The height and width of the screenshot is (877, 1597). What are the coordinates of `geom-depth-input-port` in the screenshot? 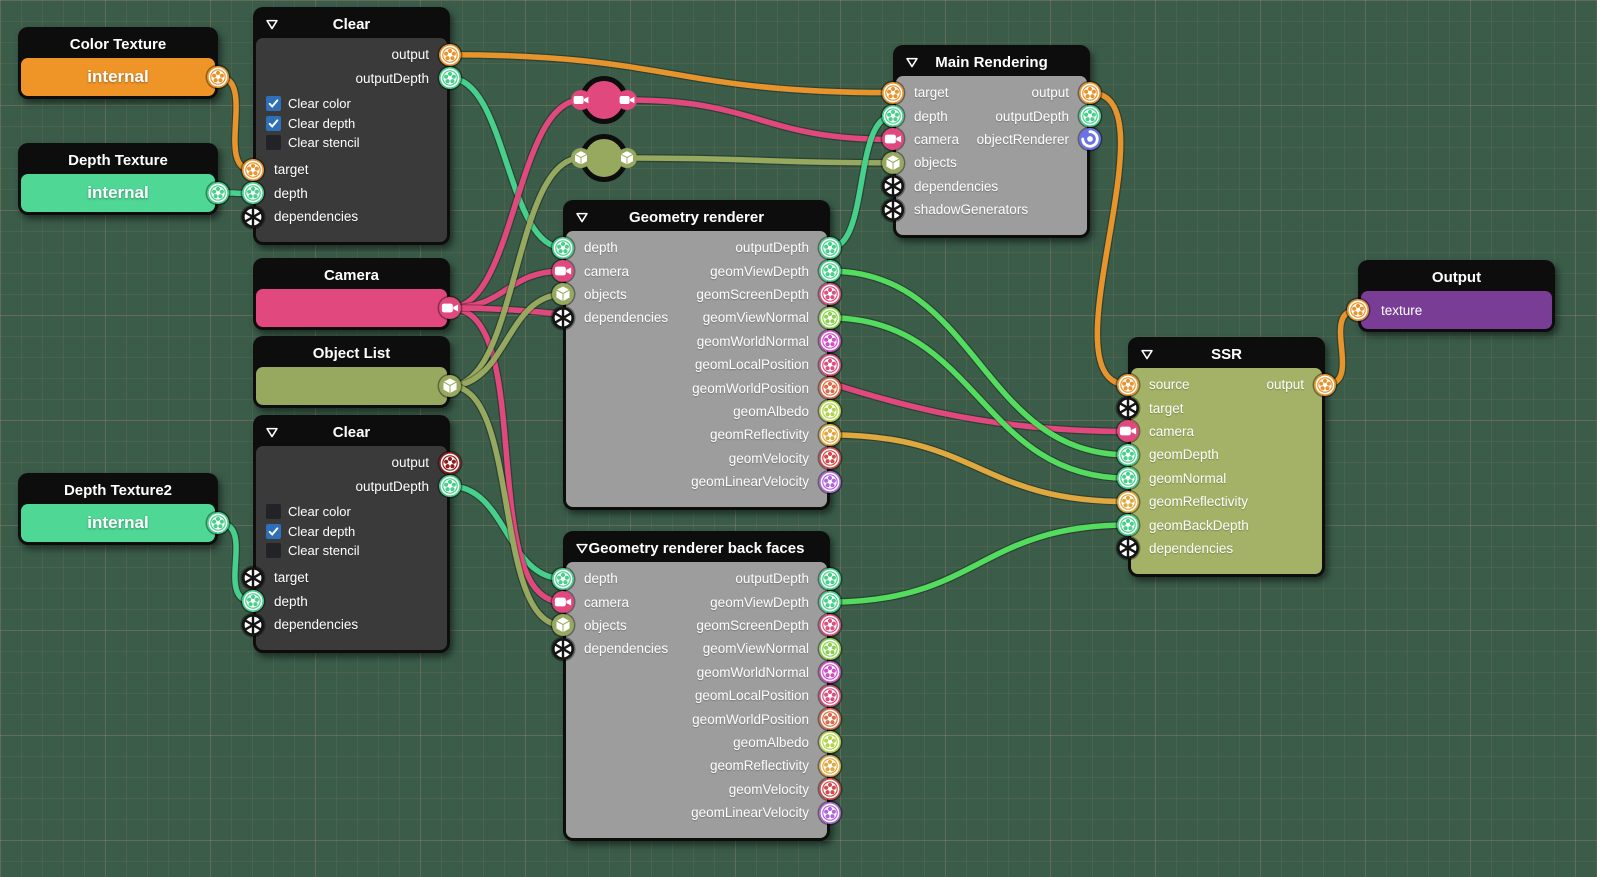 It's located at (1128, 454).